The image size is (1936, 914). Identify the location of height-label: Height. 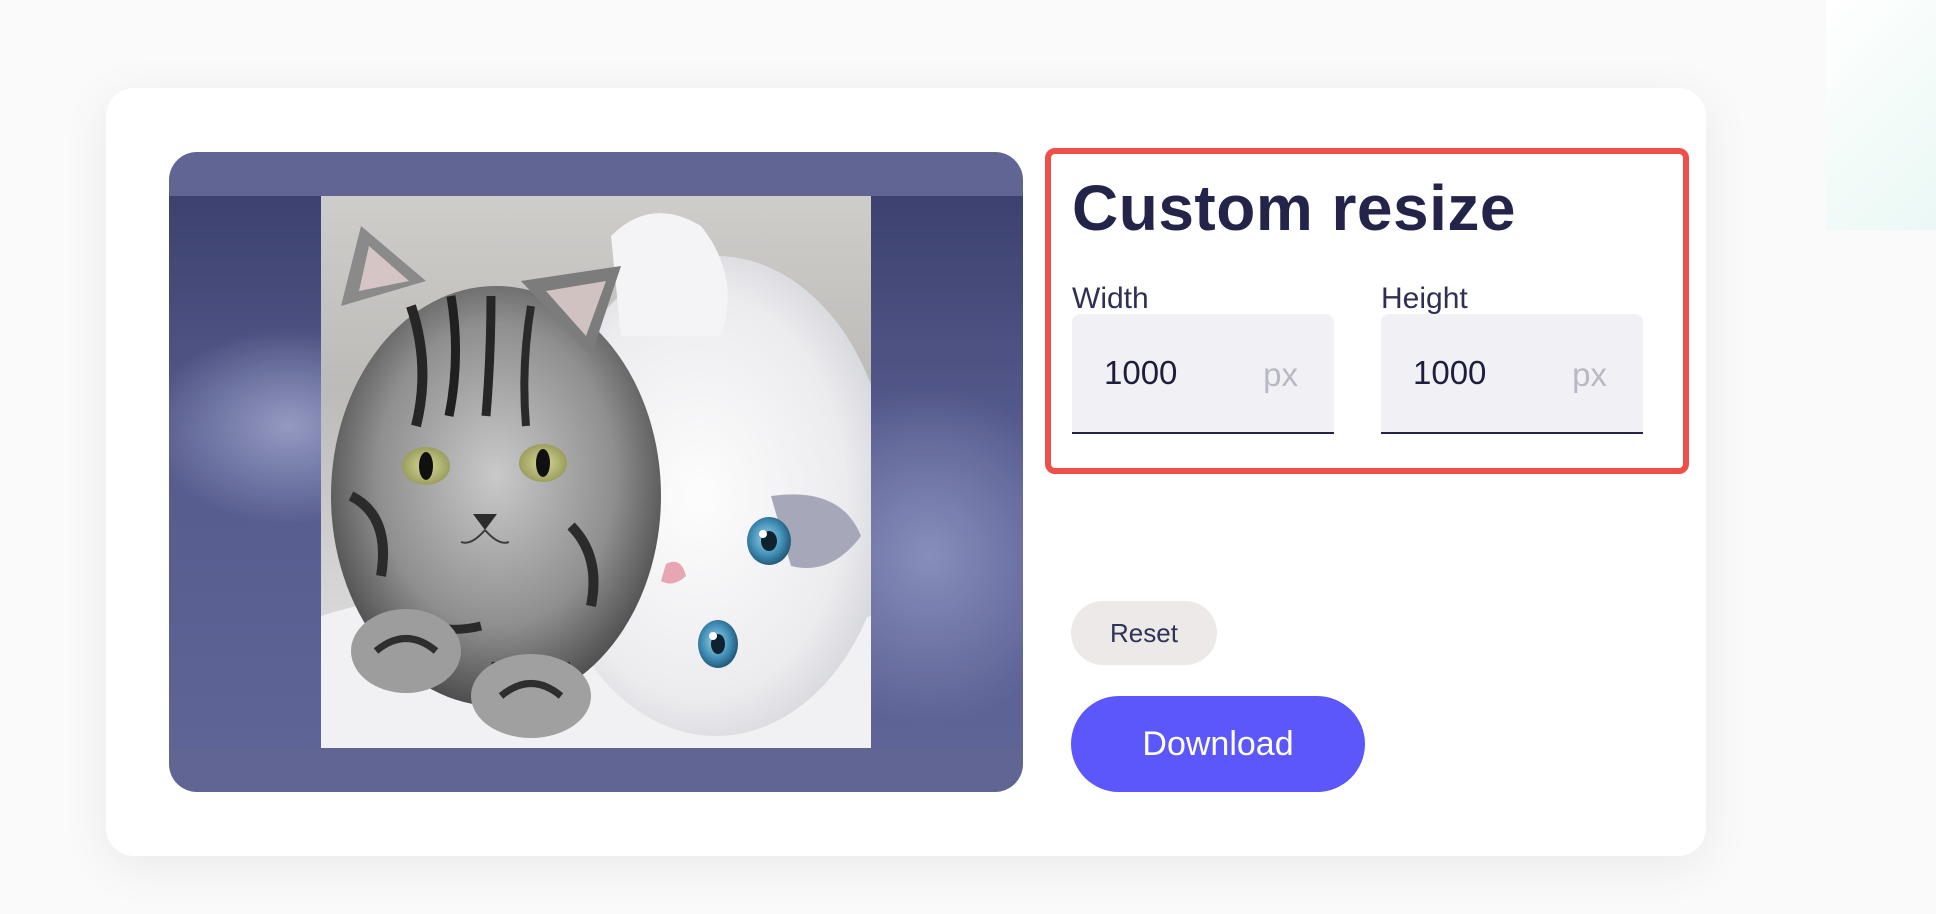
(1424, 298).